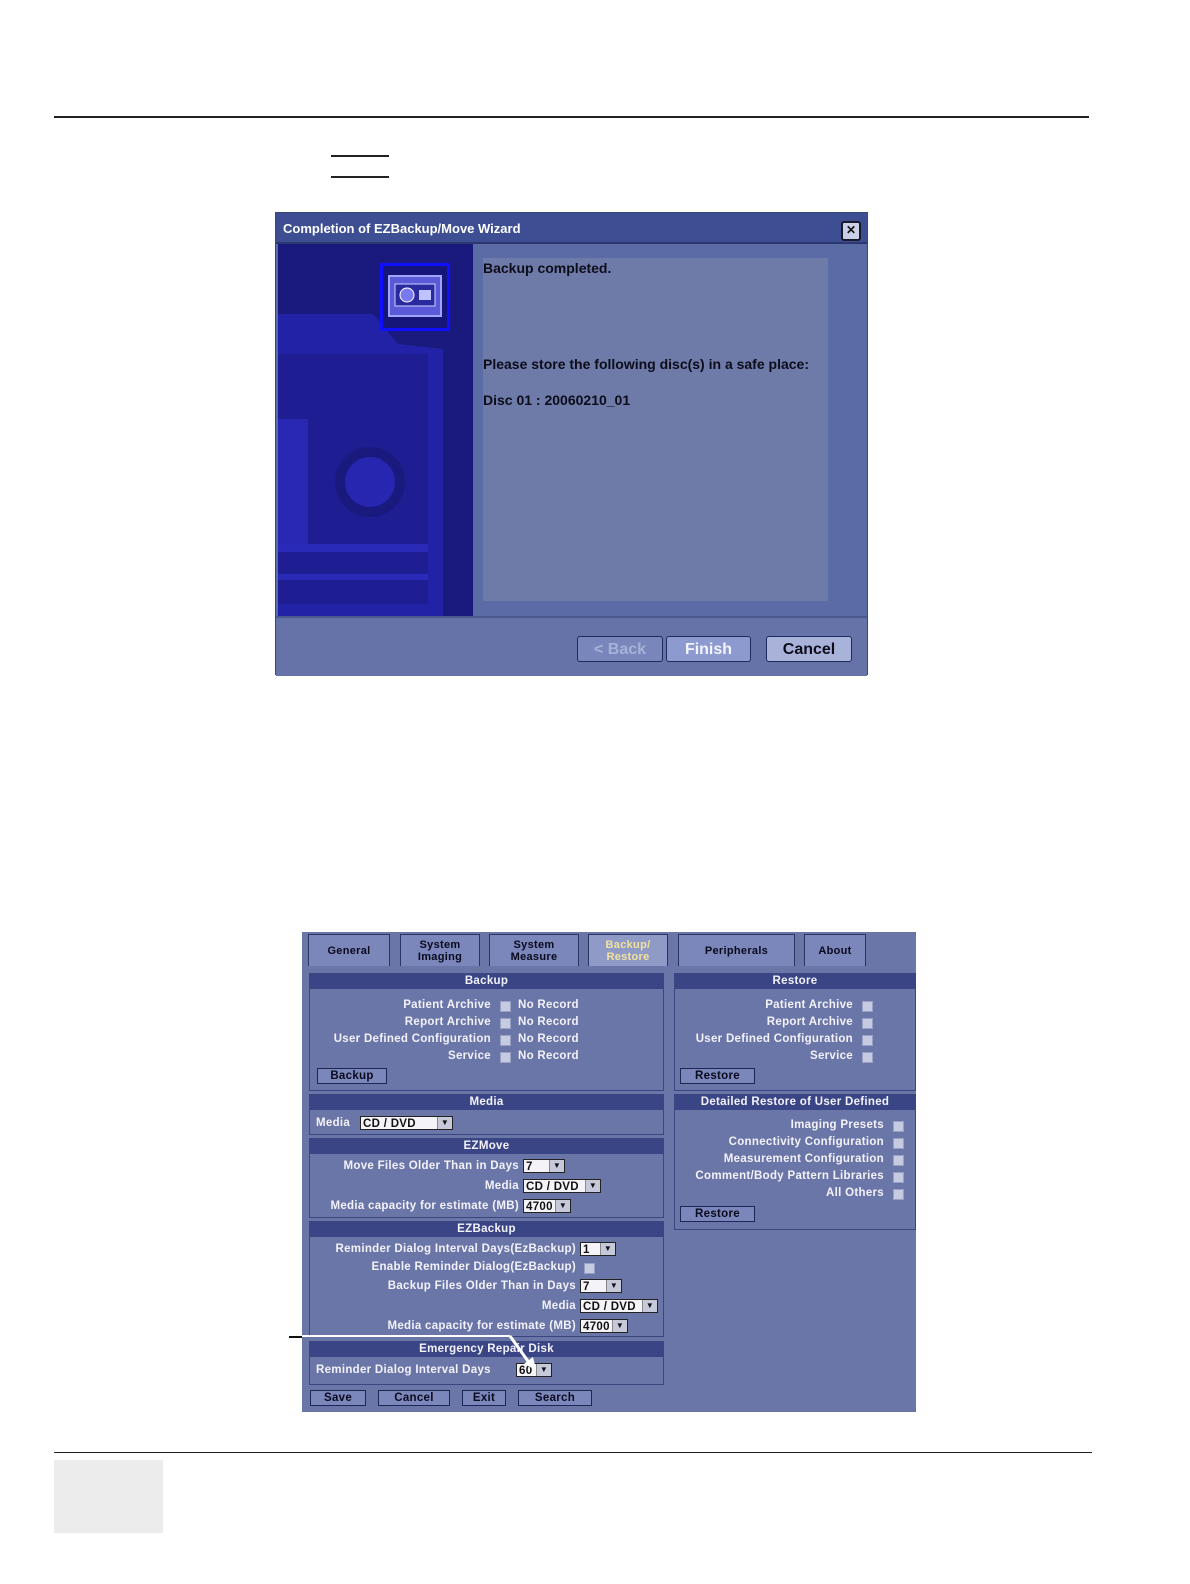 The image size is (1190, 1584). I want to click on tab-peripherals: Peripherals, so click(736, 950).